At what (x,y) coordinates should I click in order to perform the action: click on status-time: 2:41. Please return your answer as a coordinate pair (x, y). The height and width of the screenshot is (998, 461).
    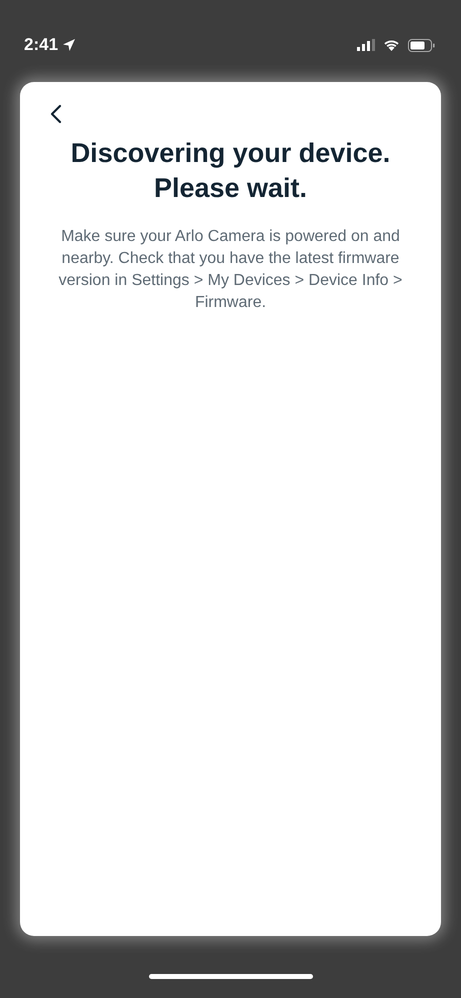
    Looking at the image, I should click on (41, 45).